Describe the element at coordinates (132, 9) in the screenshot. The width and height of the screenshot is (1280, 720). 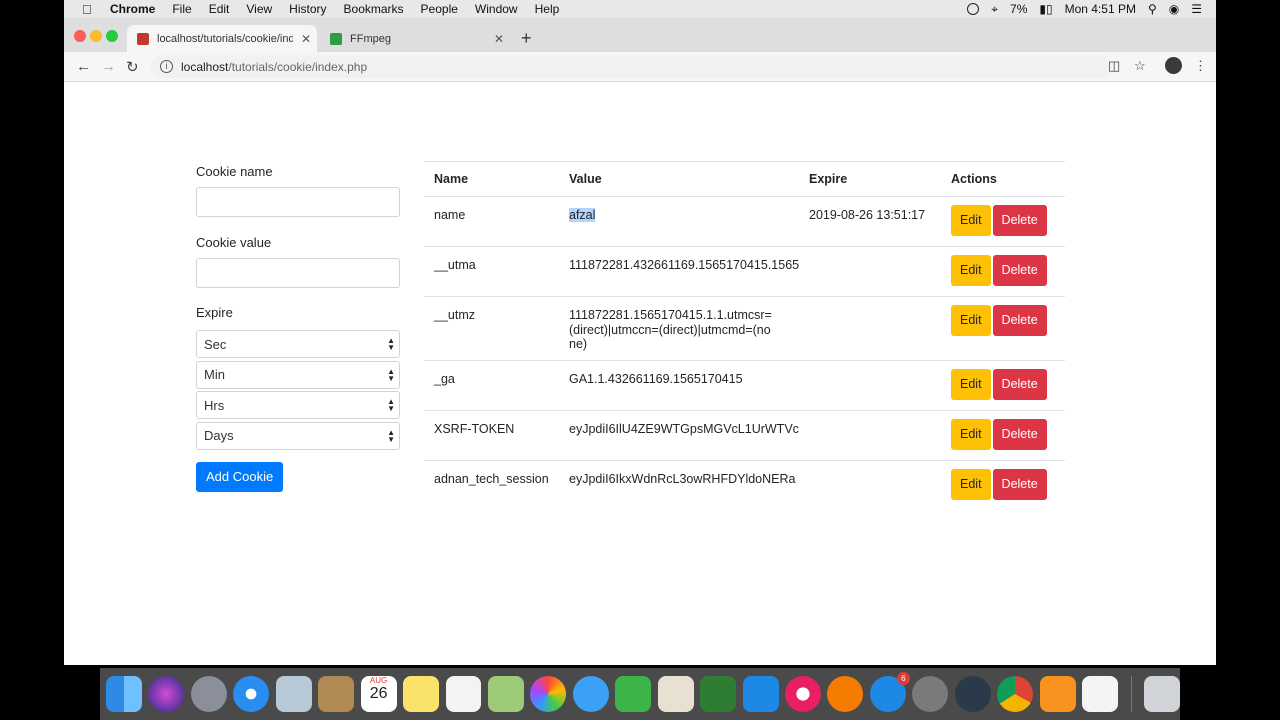
I see `menu-chrome: Chrome` at that location.